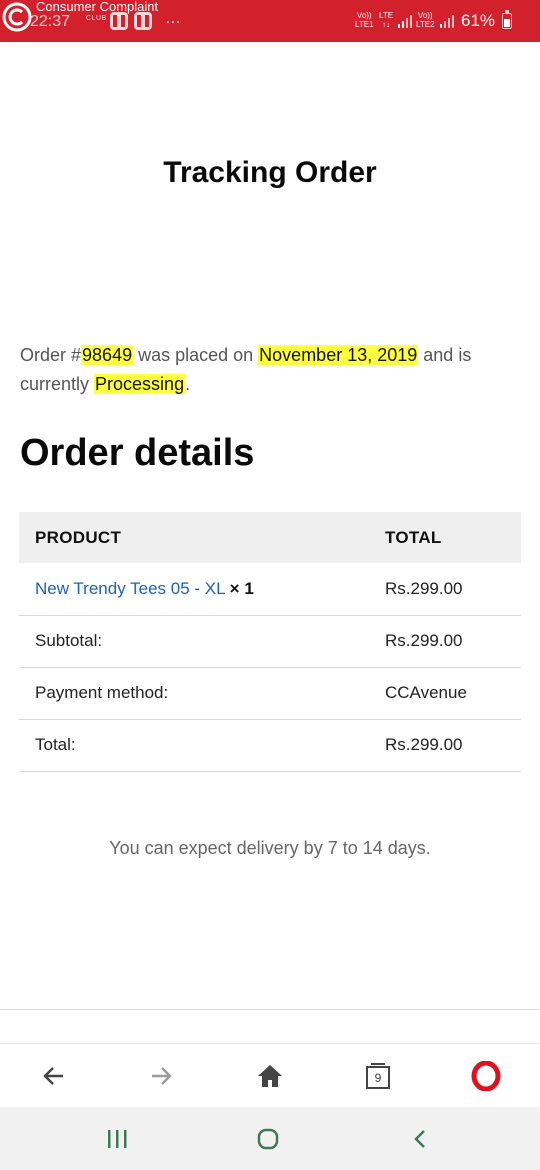  I want to click on home-circle-icon, so click(268, 1138).